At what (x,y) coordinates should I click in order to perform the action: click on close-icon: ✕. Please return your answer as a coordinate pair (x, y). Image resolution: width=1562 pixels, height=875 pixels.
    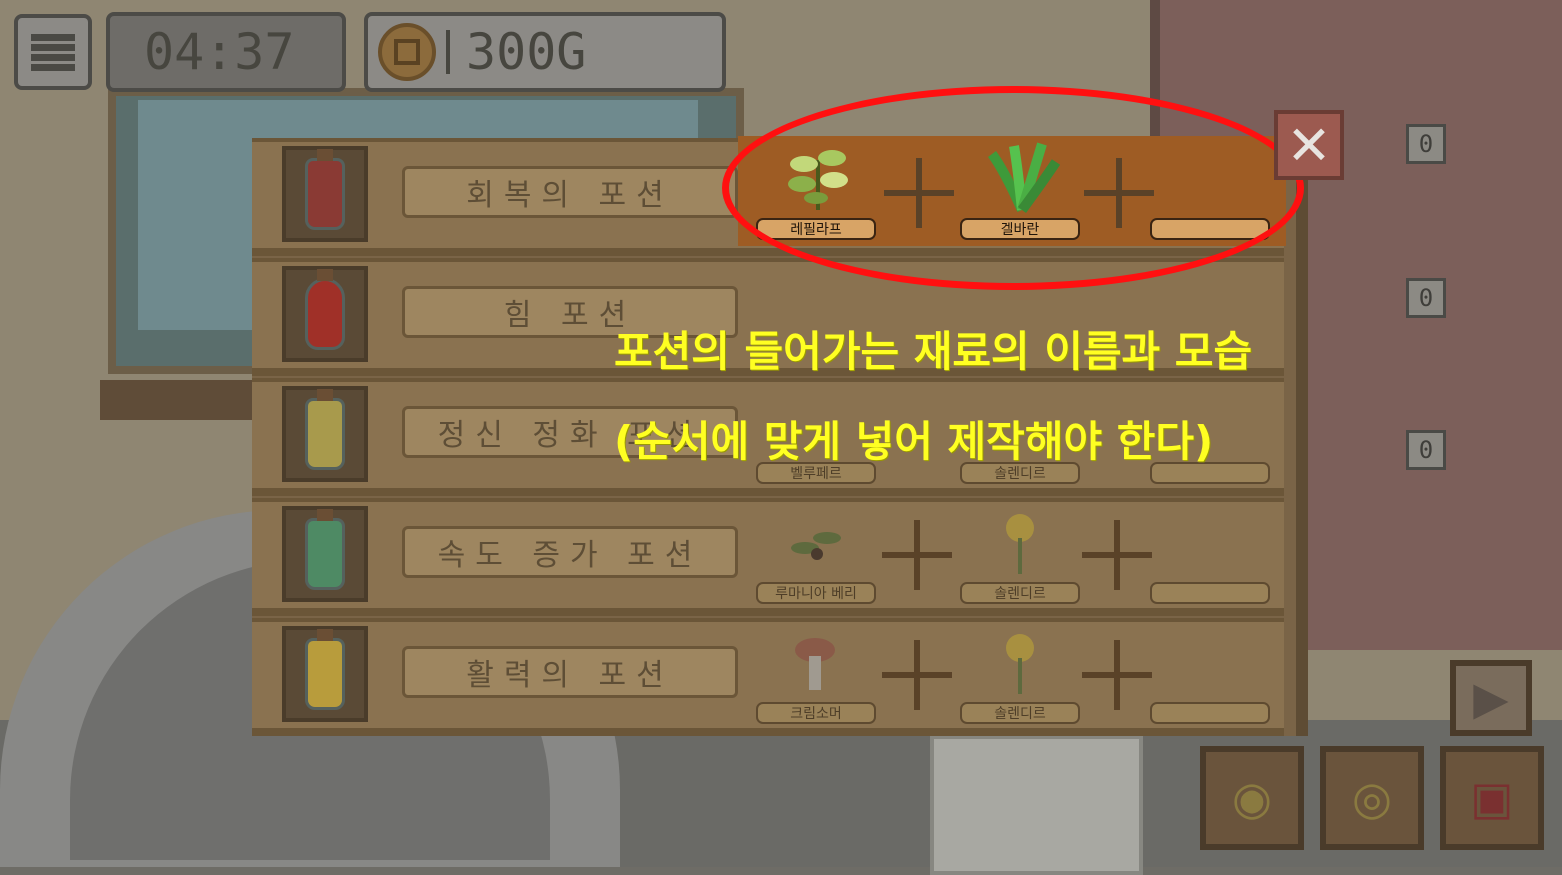
    Looking at the image, I should click on (1309, 145).